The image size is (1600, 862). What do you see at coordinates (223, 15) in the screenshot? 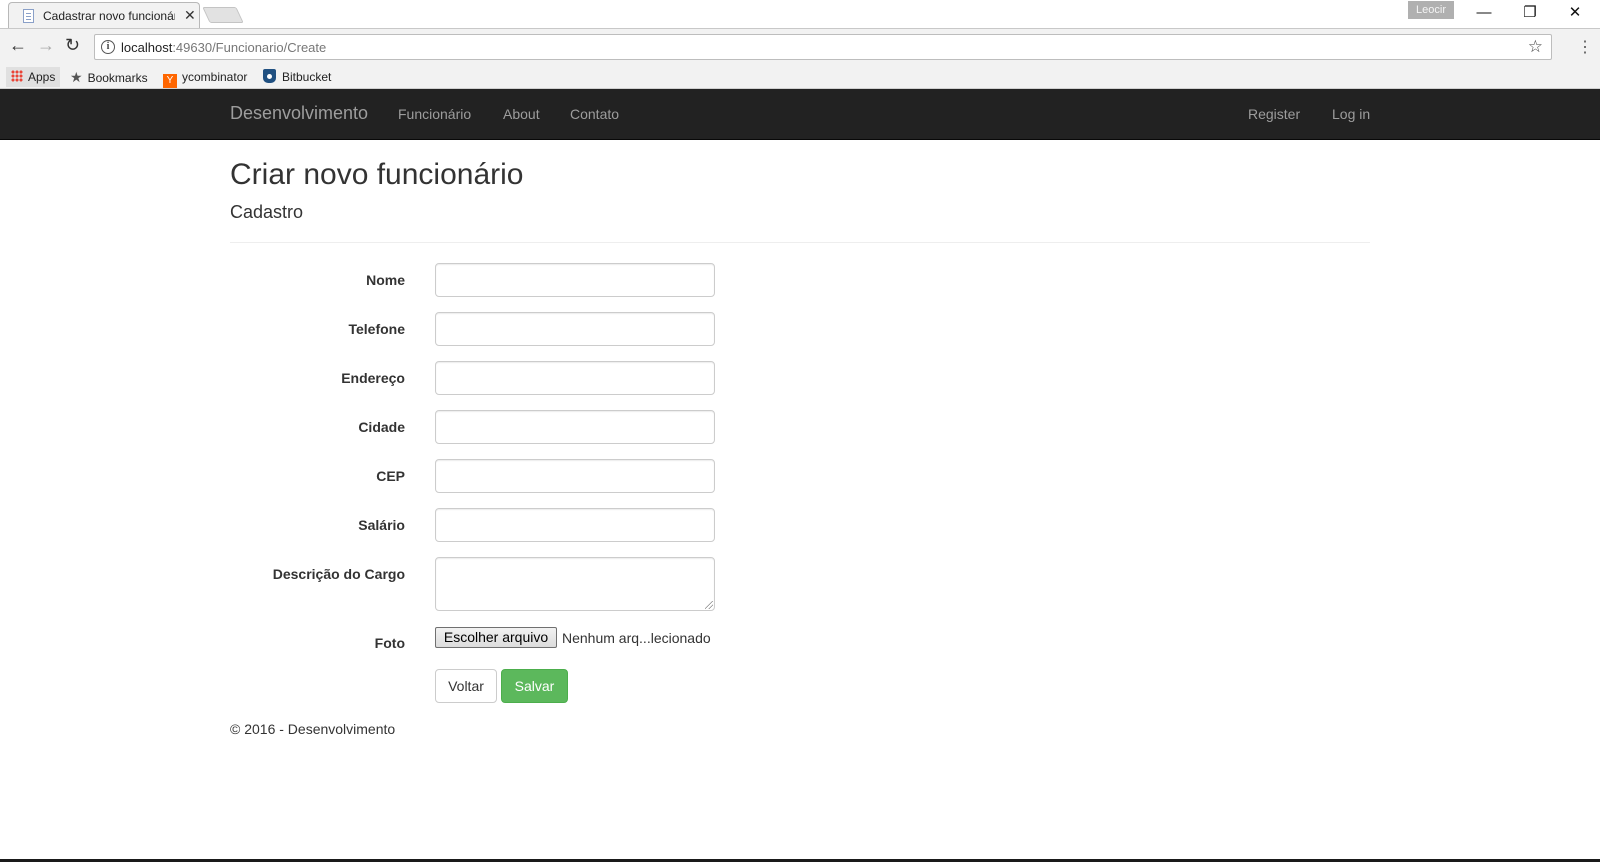
I see `new-tab-button` at bounding box center [223, 15].